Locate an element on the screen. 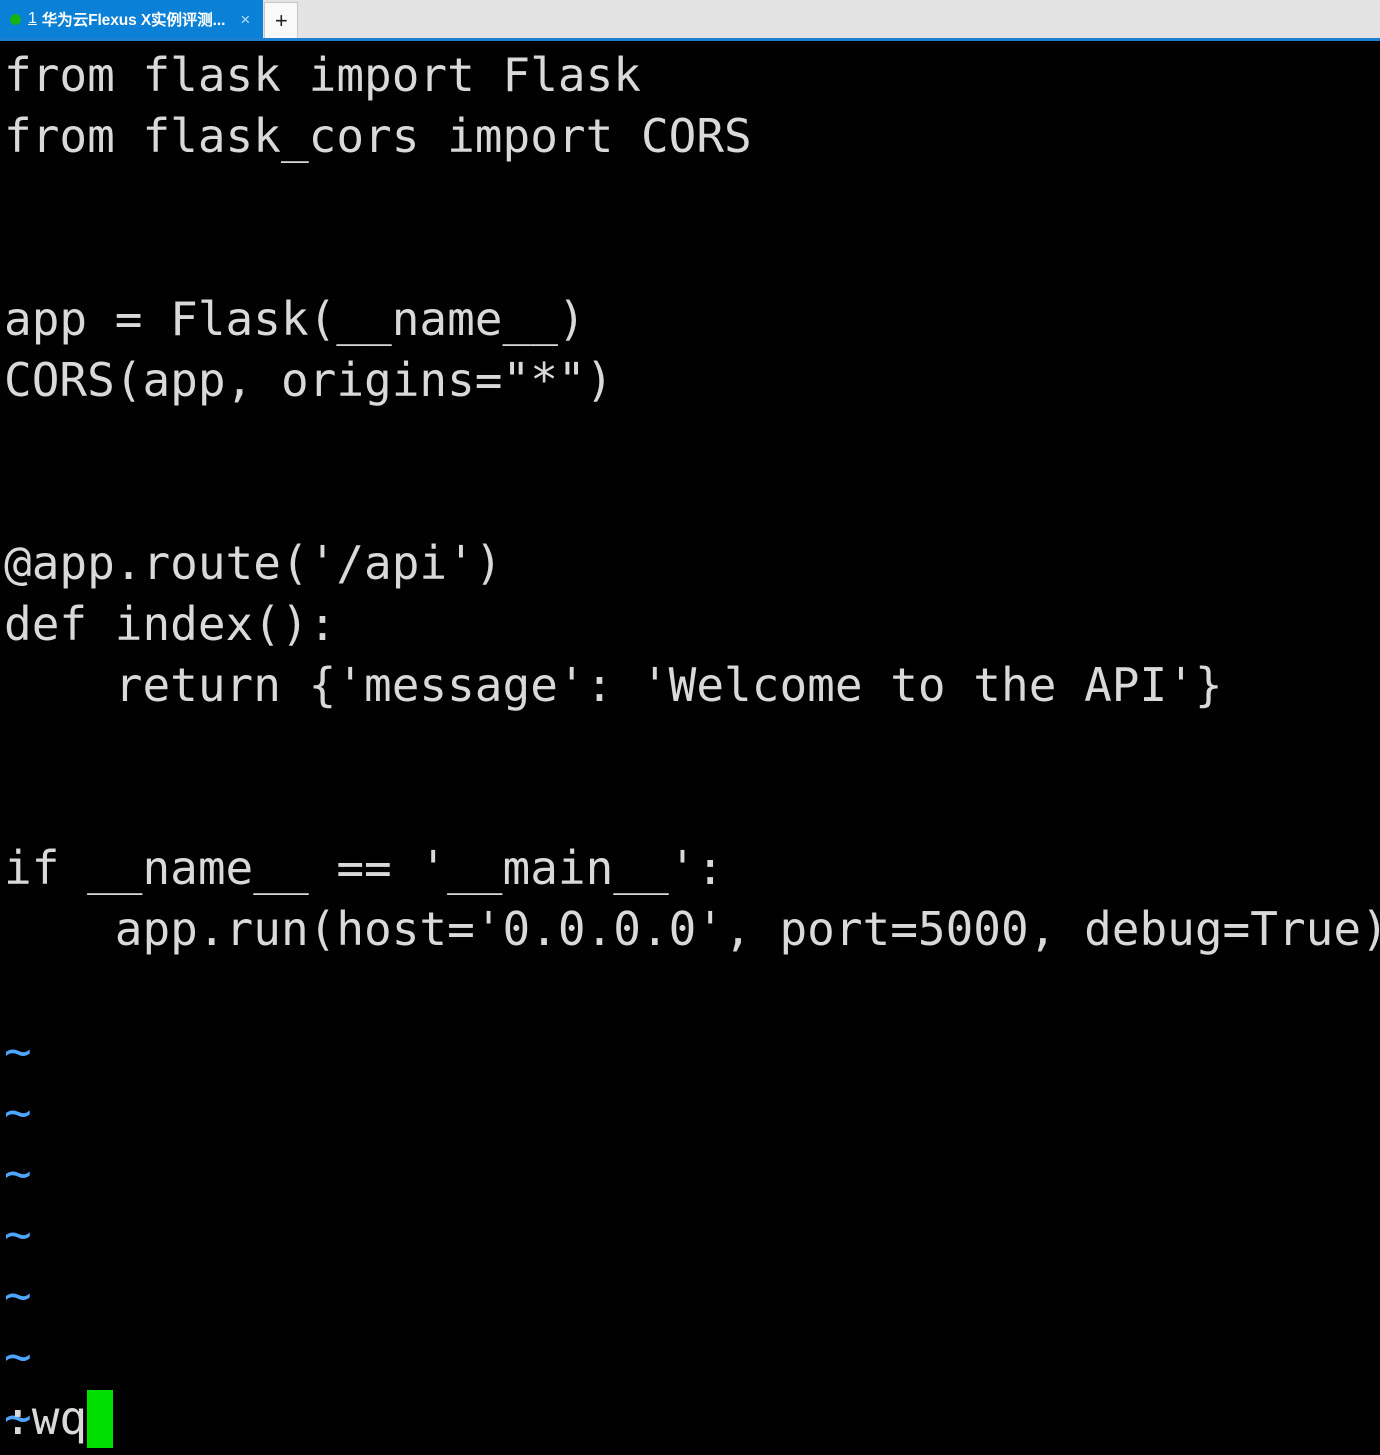  new-tab-button: + is located at coordinates (281, 20).